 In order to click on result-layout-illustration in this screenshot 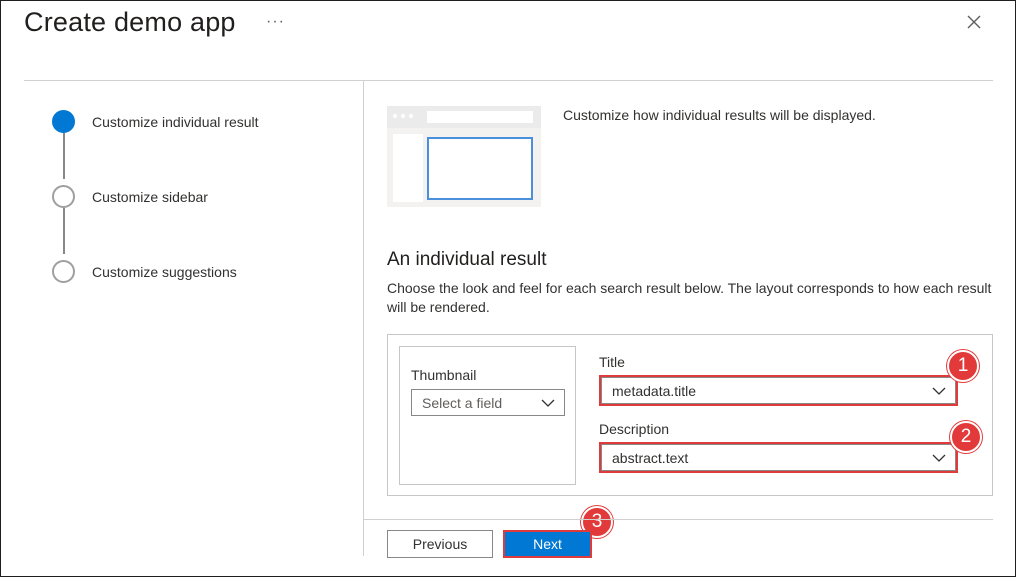, I will do `click(464, 156)`.